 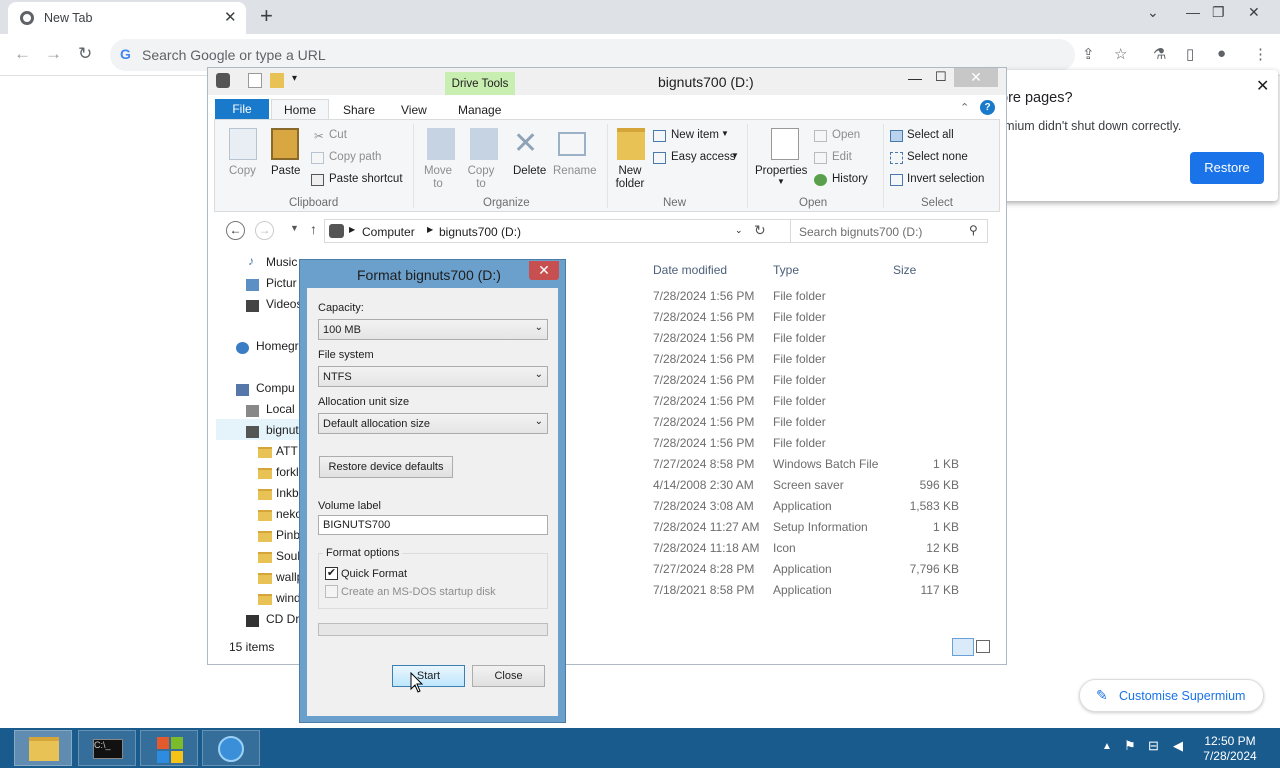 What do you see at coordinates (529, 171) in the screenshot?
I see `delete-button: Delete` at bounding box center [529, 171].